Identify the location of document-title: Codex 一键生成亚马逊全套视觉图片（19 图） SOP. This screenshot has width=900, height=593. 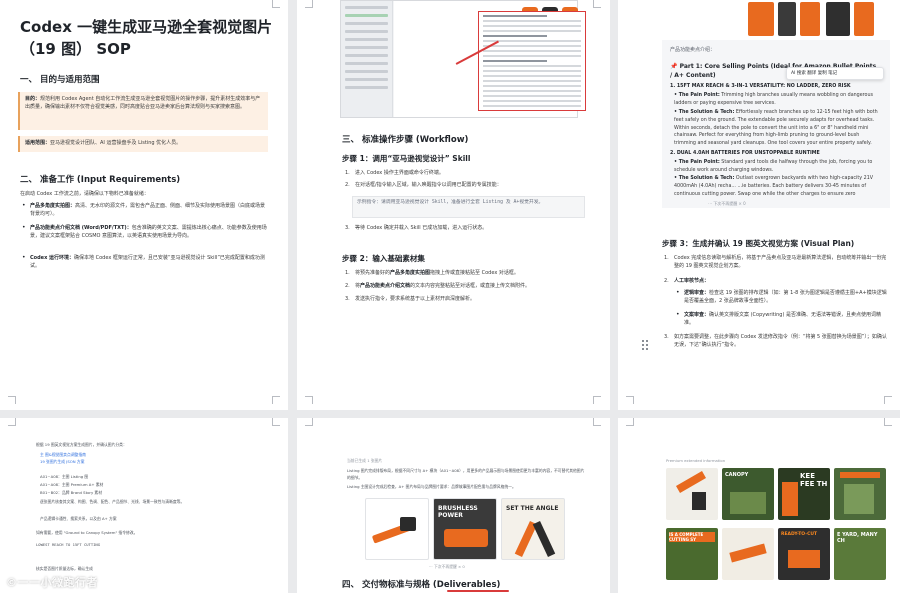
(146, 38).